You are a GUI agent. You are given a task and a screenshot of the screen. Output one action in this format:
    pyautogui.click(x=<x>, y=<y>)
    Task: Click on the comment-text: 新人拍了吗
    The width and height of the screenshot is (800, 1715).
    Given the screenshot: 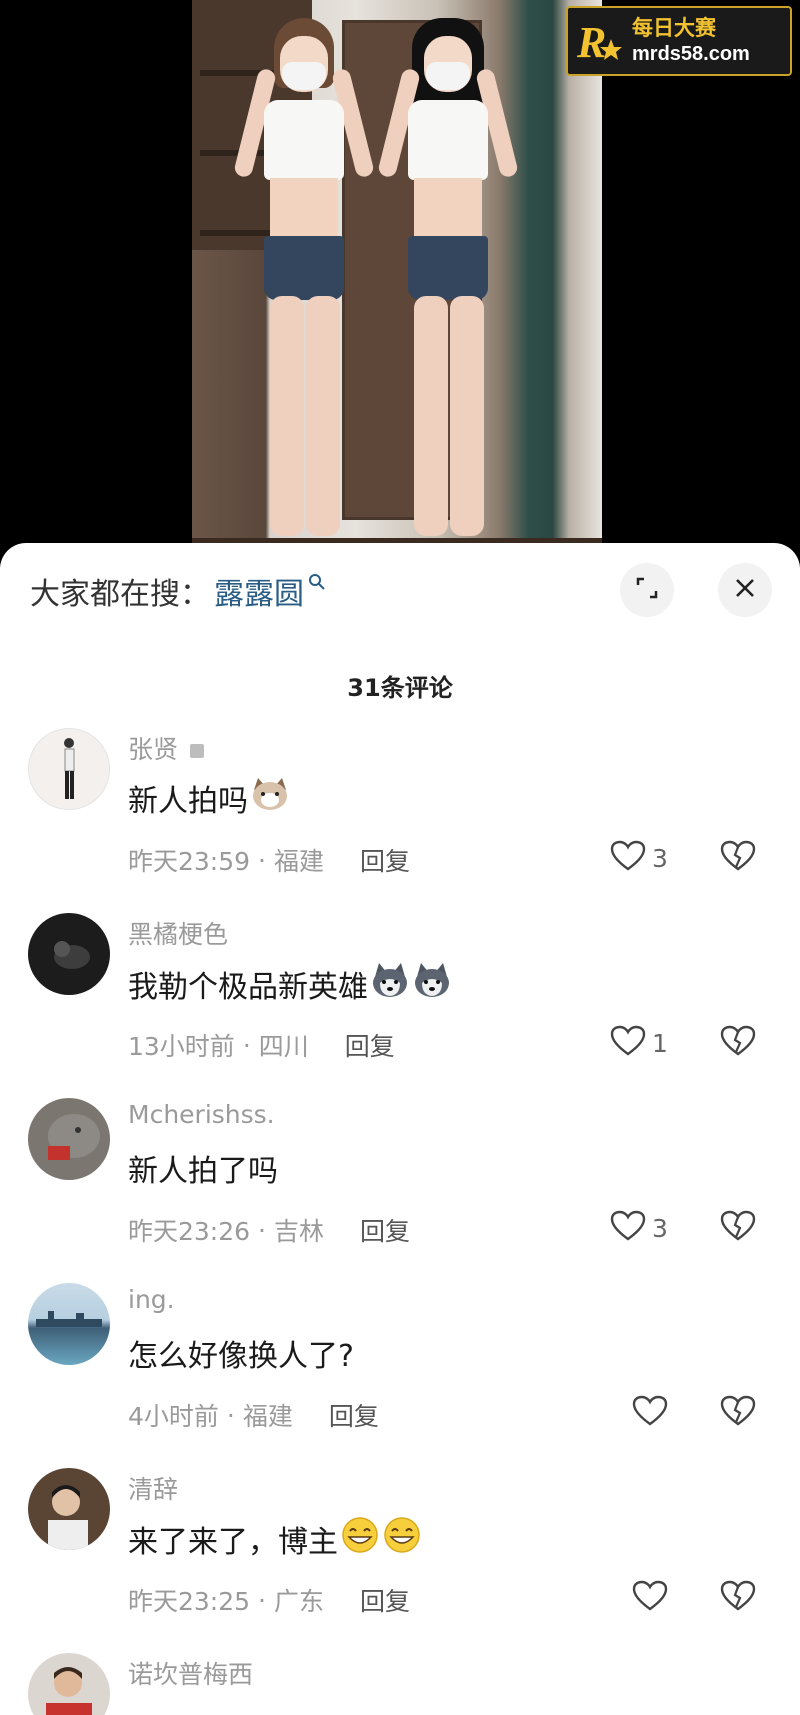 What is the action you would take?
    pyautogui.click(x=203, y=1171)
    